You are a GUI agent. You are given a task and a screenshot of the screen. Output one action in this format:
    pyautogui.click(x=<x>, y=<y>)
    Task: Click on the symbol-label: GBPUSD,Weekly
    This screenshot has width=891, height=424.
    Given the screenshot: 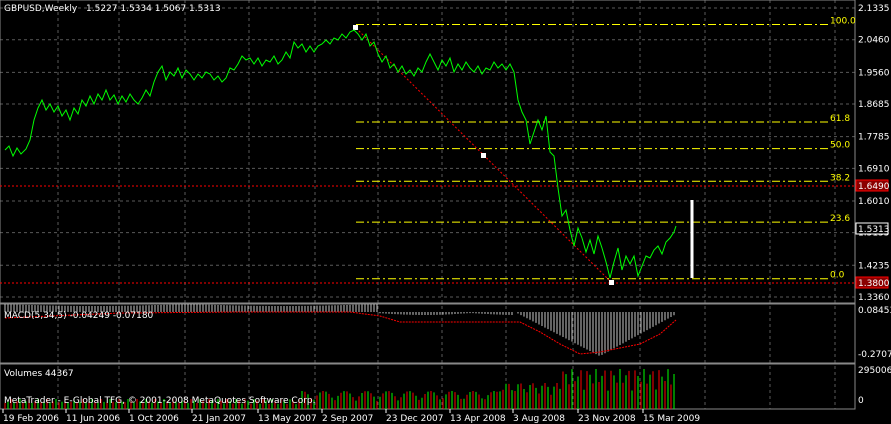 What is the action you would take?
    pyautogui.click(x=41, y=9)
    